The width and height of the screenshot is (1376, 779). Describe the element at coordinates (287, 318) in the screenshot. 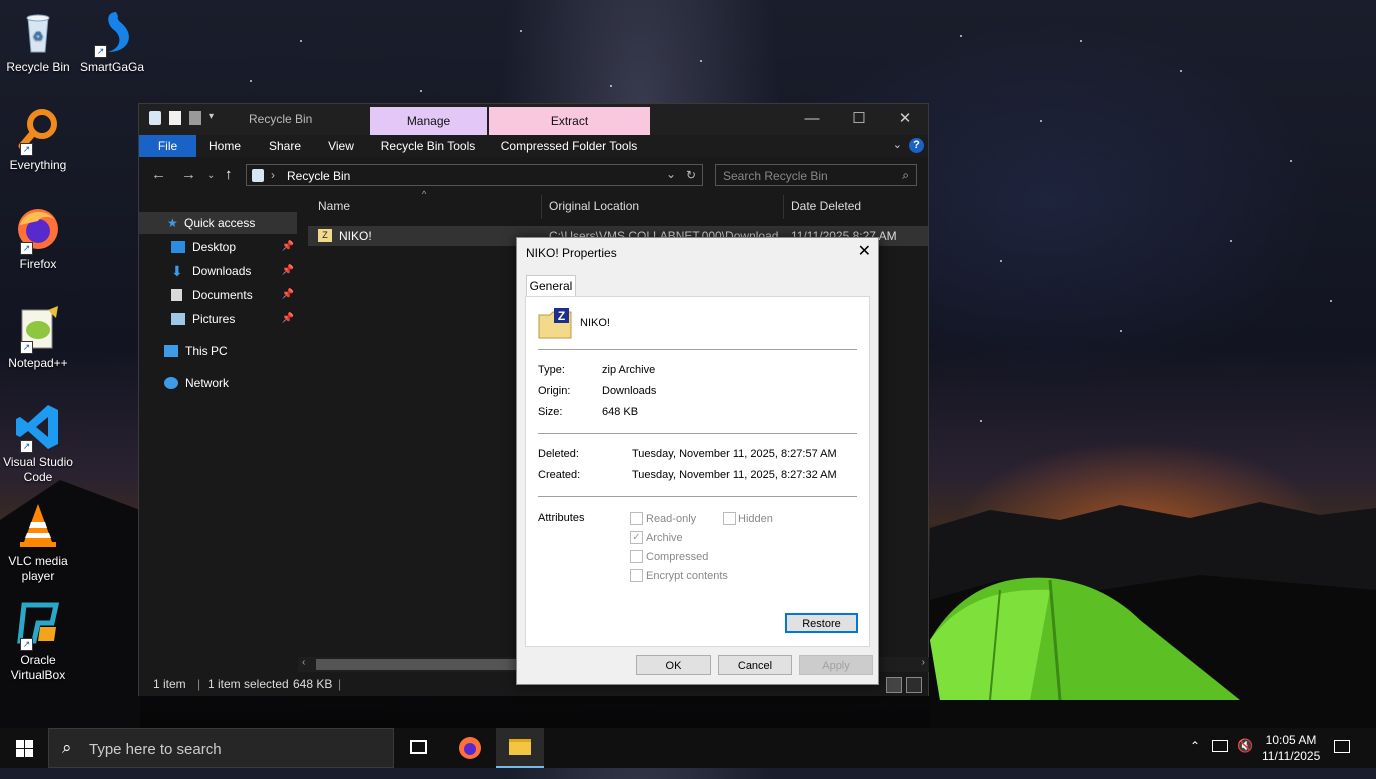

I see `pin-icon: 📌` at that location.